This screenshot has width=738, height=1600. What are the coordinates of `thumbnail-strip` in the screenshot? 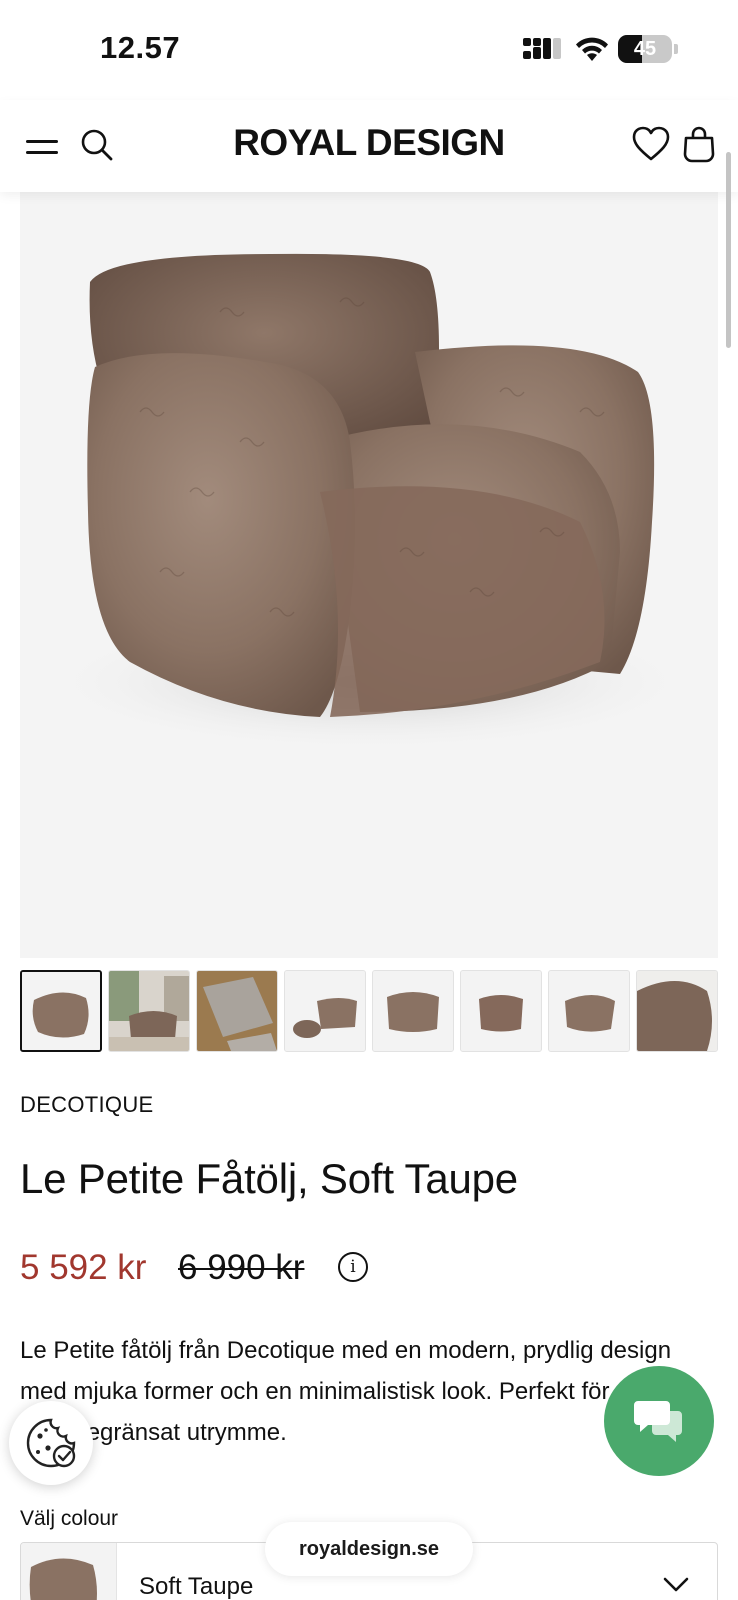 It's located at (379, 1012).